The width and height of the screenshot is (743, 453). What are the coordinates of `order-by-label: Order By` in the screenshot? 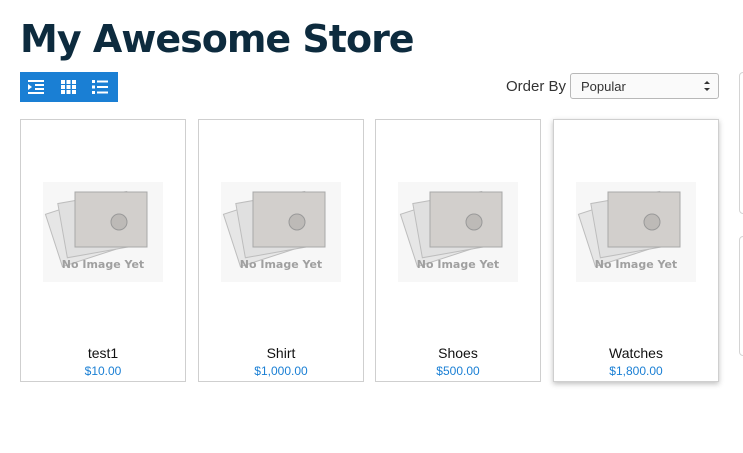 It's located at (536, 86).